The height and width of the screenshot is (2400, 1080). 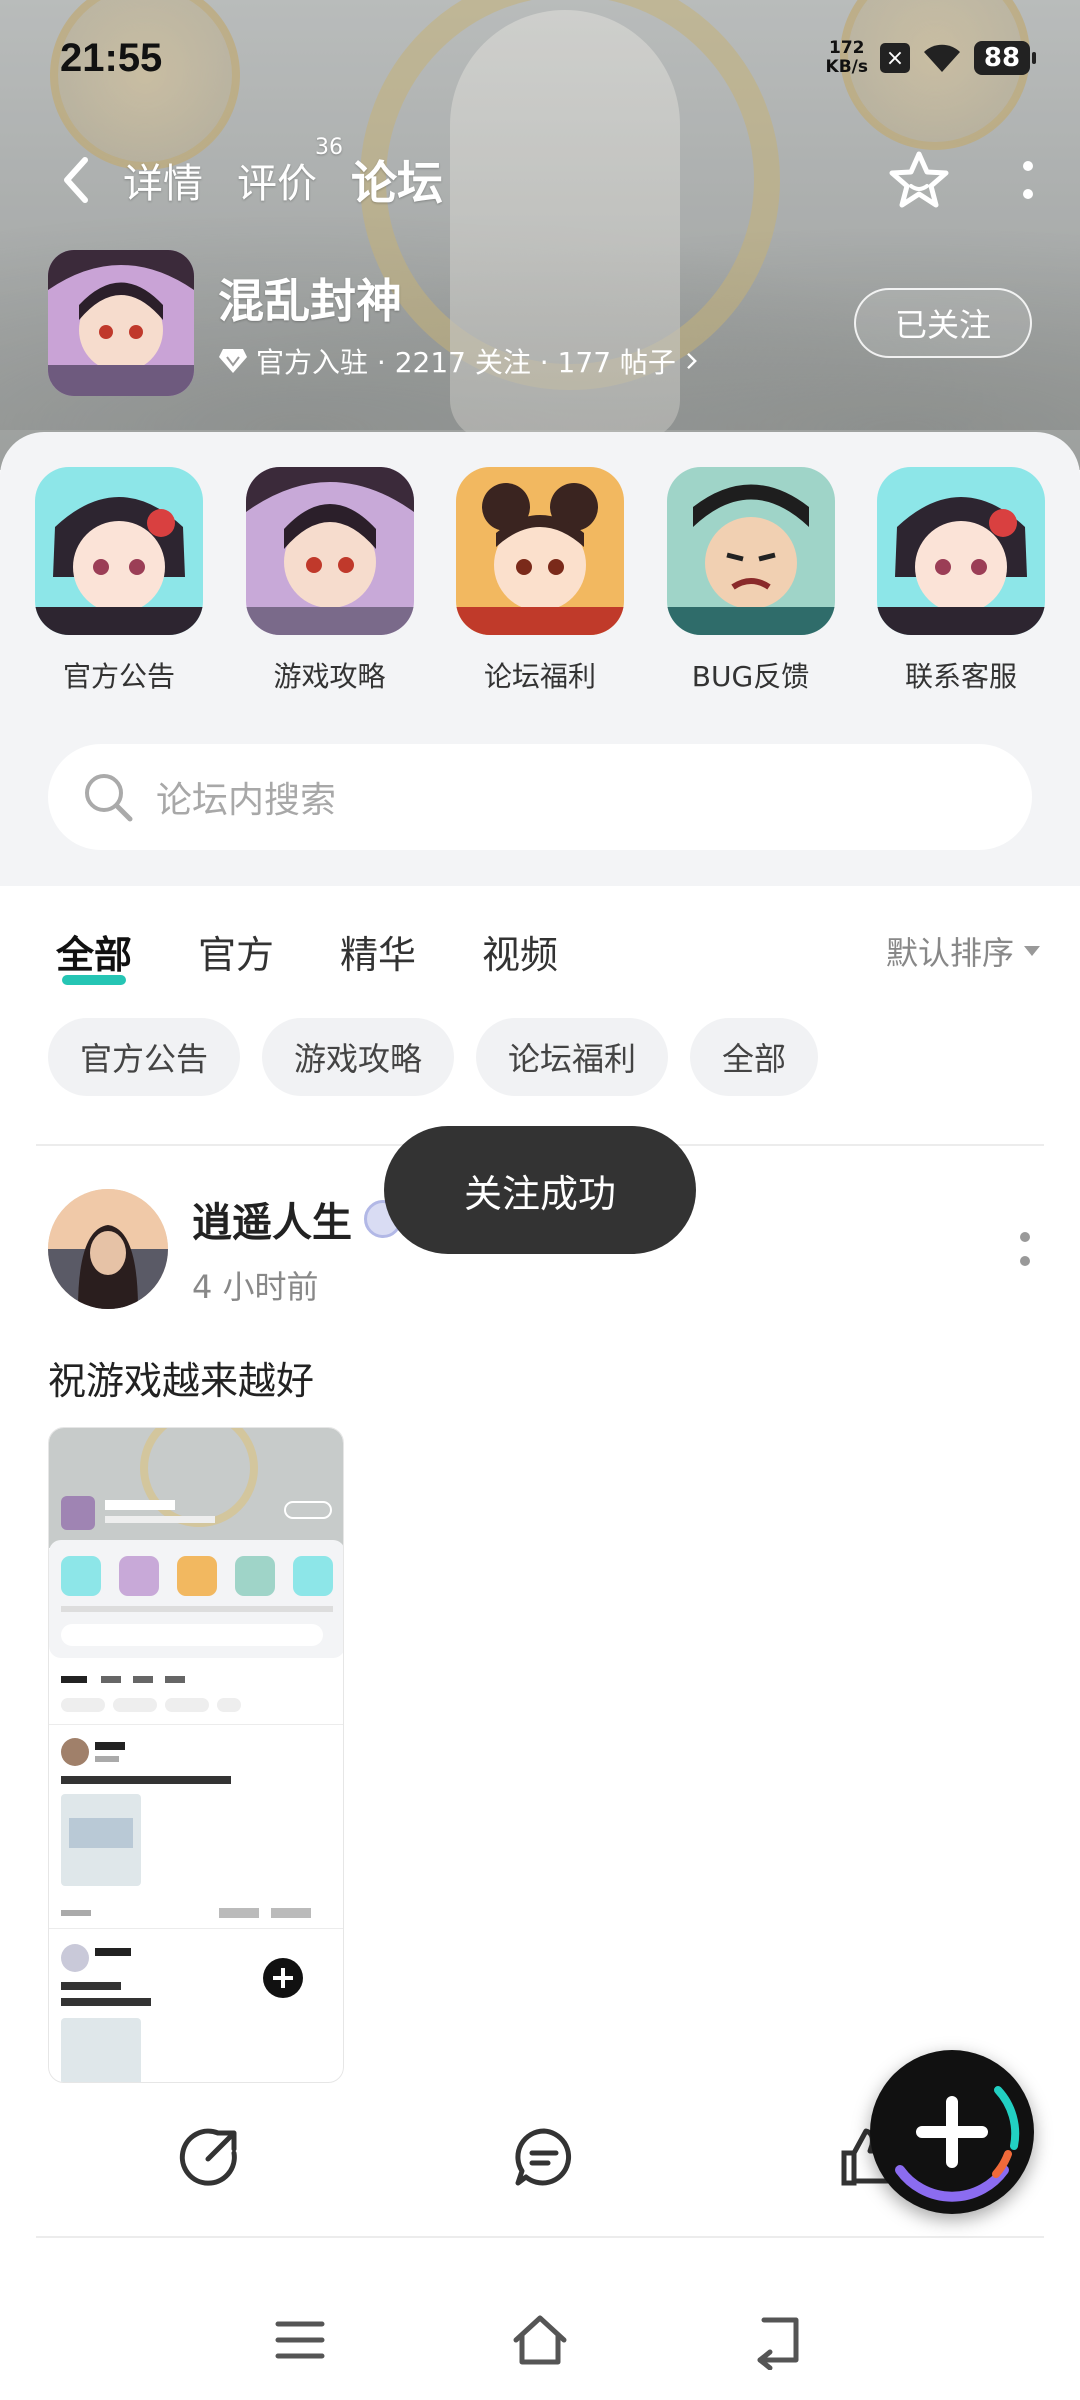 I want to click on chip-all: 全部, so click(x=754, y=1057).